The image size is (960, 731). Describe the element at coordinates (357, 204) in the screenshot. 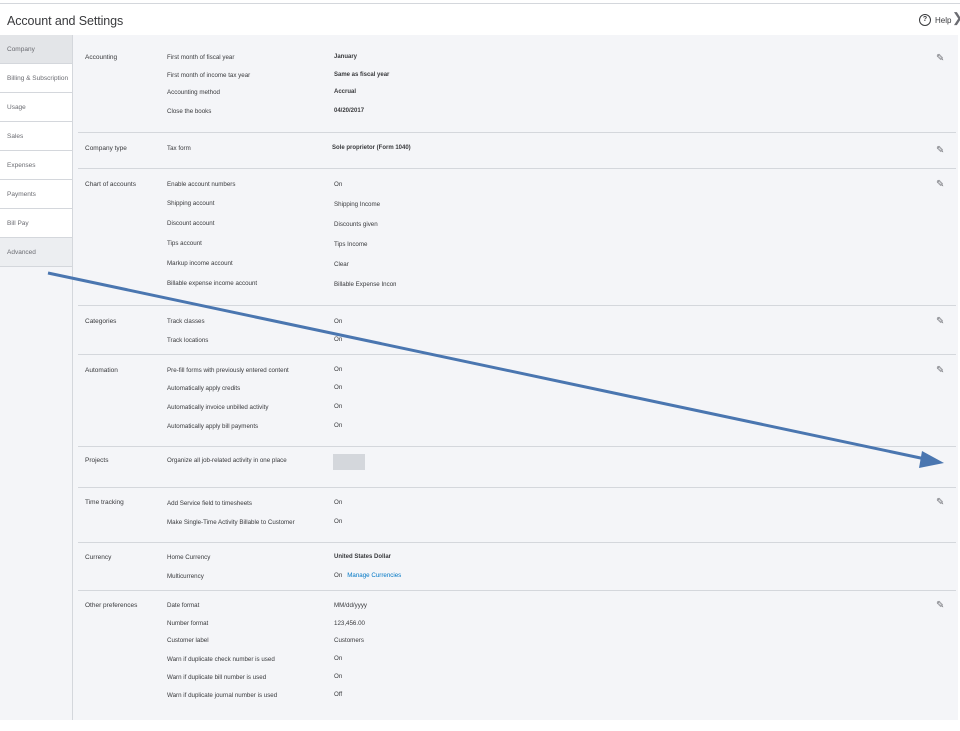

I see `row-value: Shipping Income` at that location.